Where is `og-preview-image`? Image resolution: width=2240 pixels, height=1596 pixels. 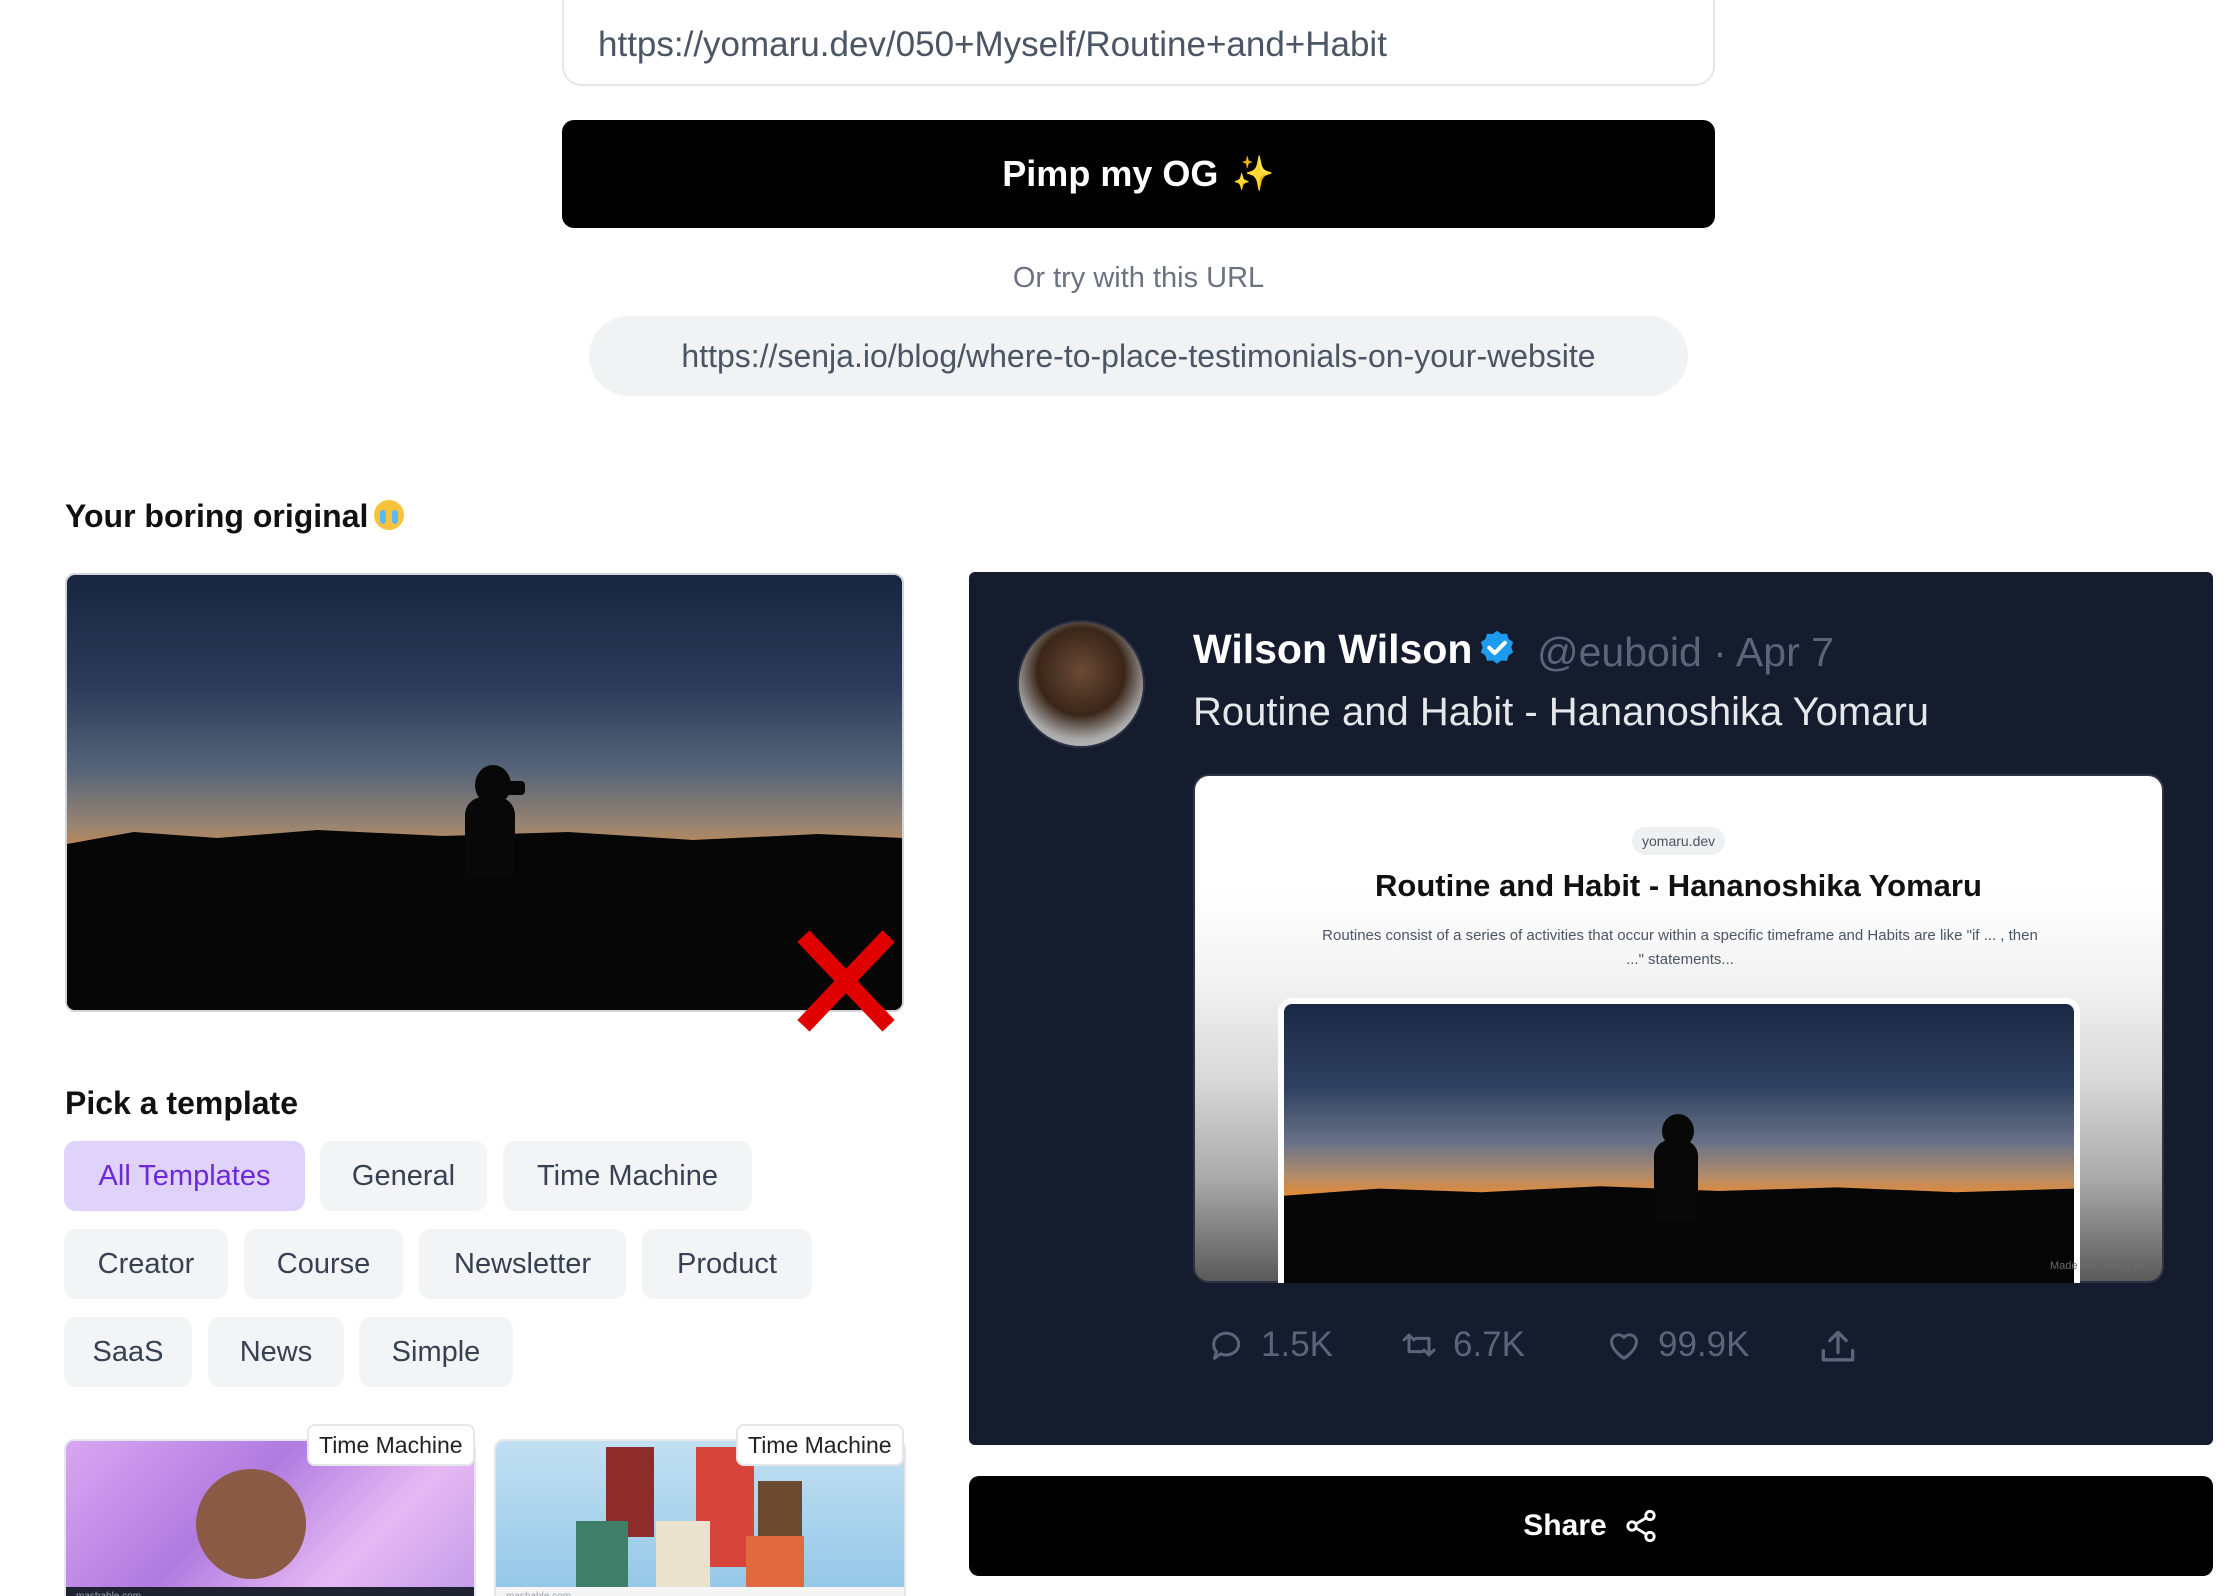
og-preview-image is located at coordinates (1679, 1140).